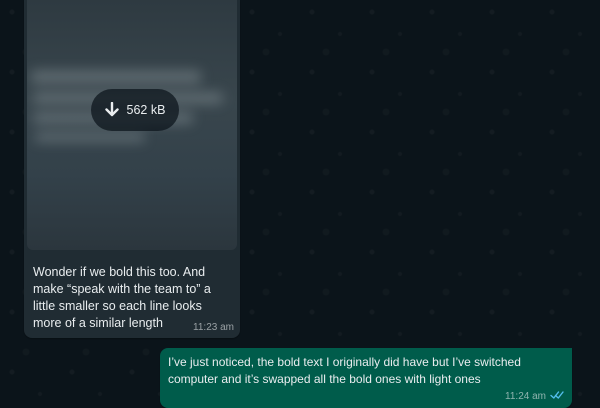  I want to click on message-timestamp: 11:24 am, so click(525, 396).